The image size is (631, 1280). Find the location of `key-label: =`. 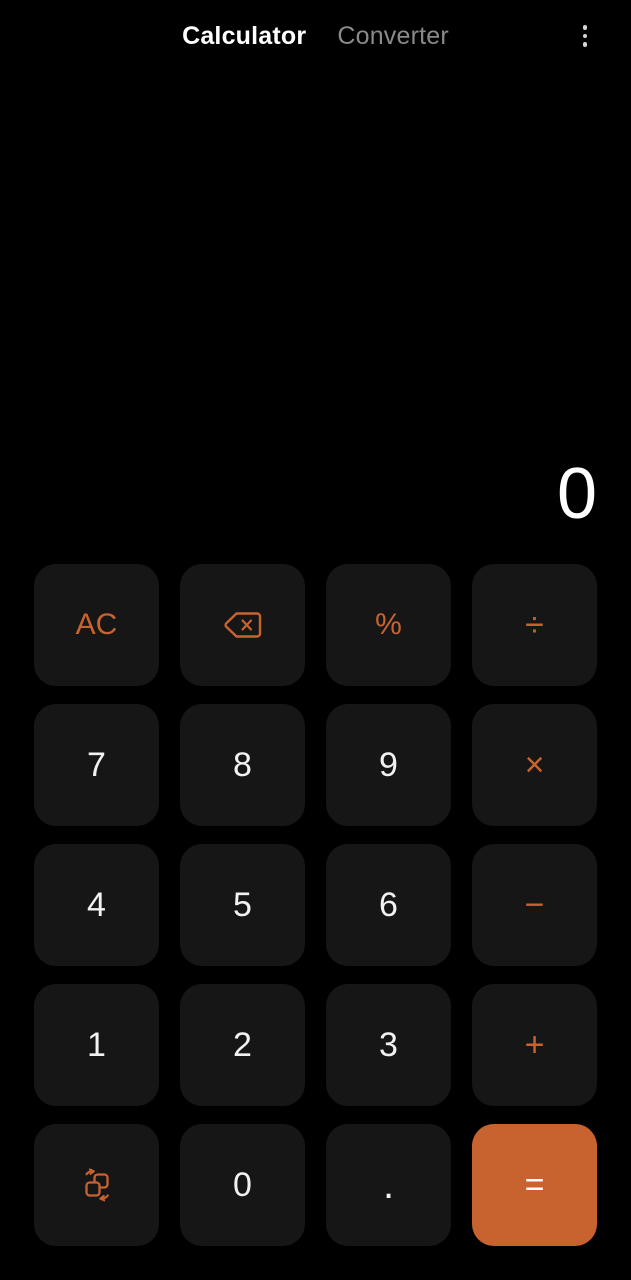

key-label: = is located at coordinates (534, 1185).